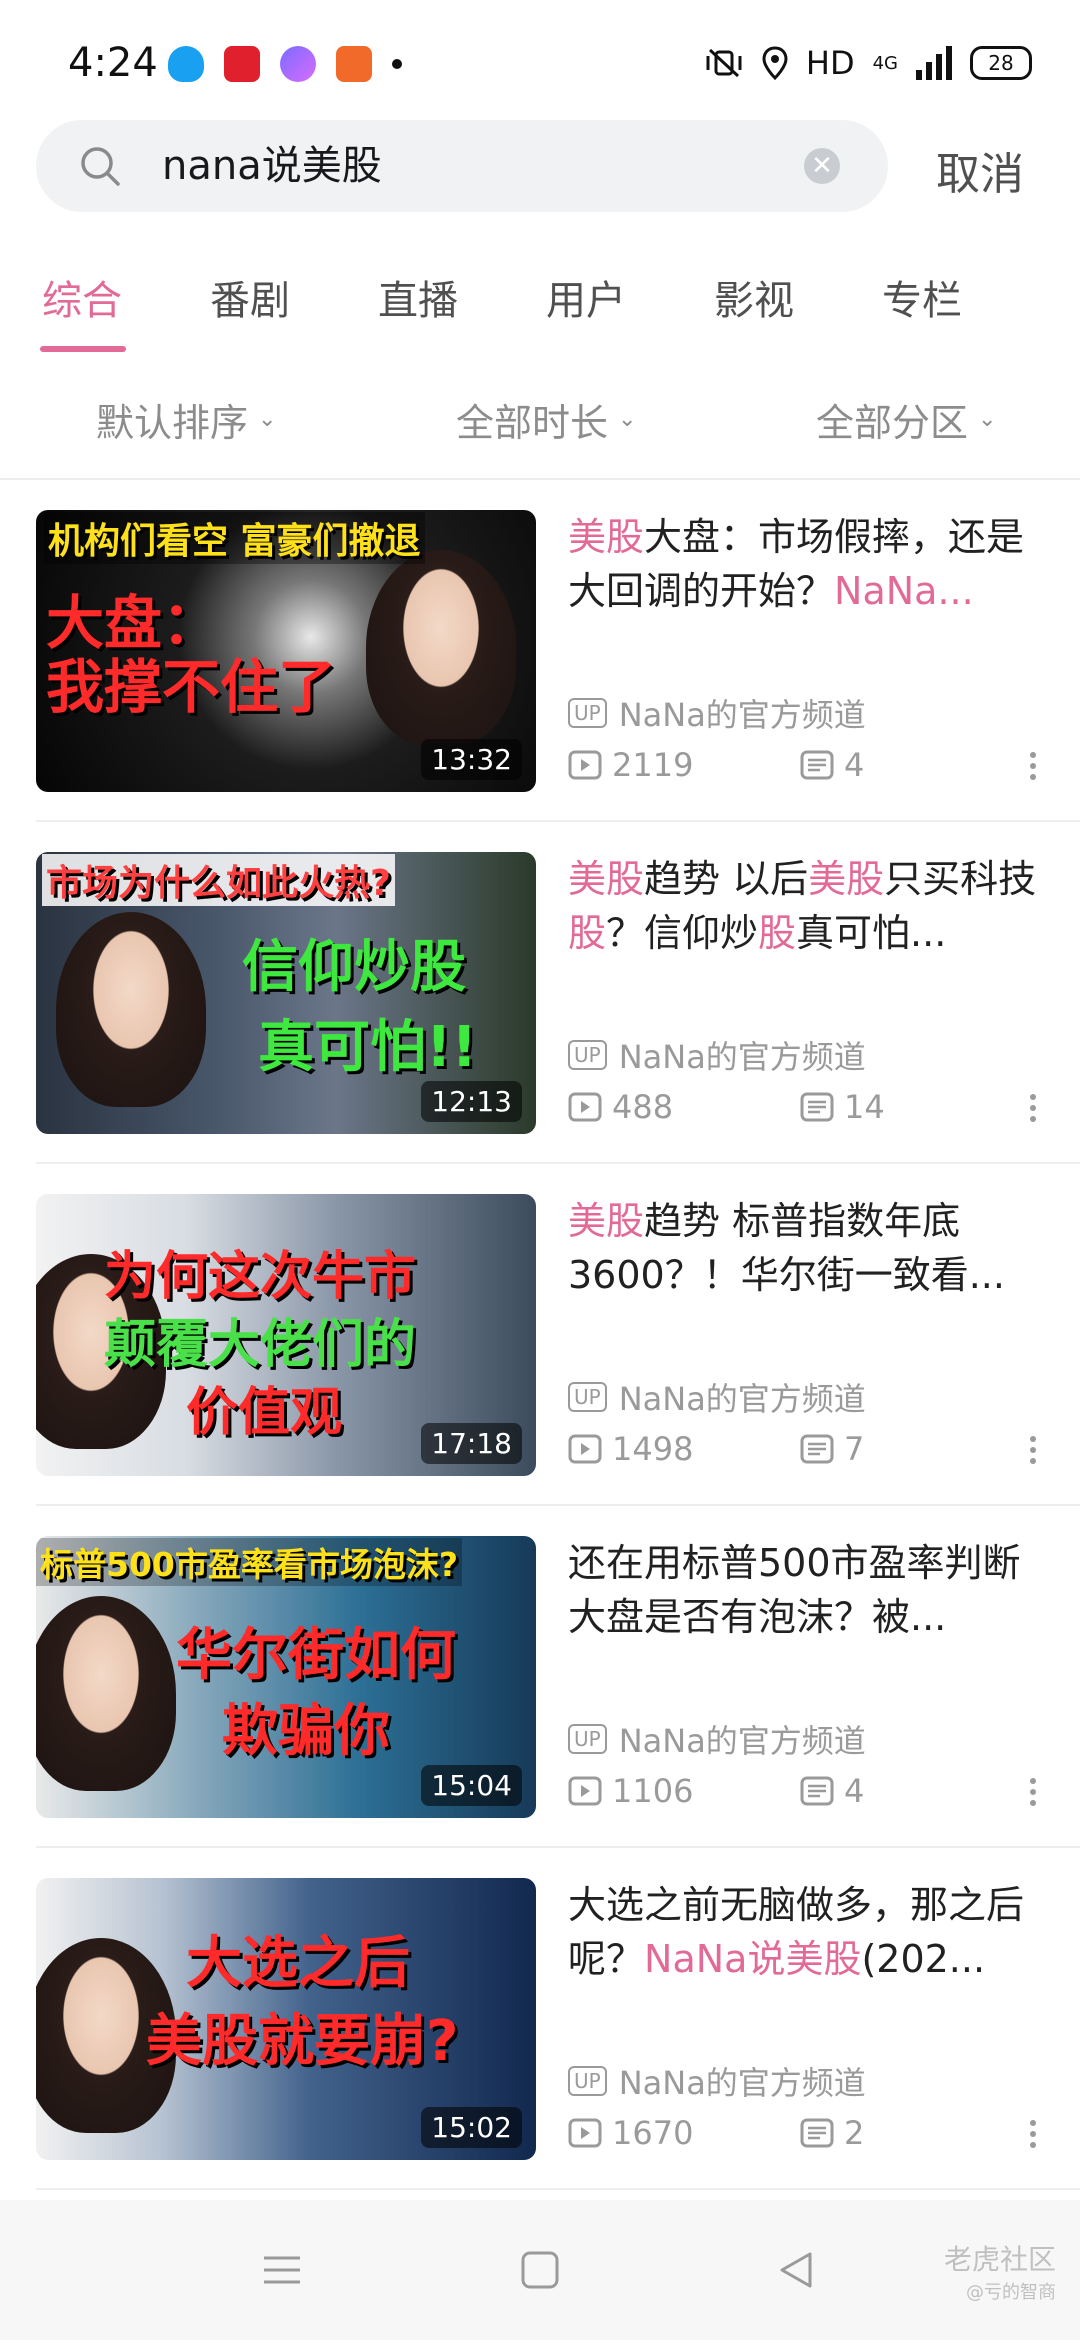  I want to click on video-duration: 17:18, so click(471, 1443).